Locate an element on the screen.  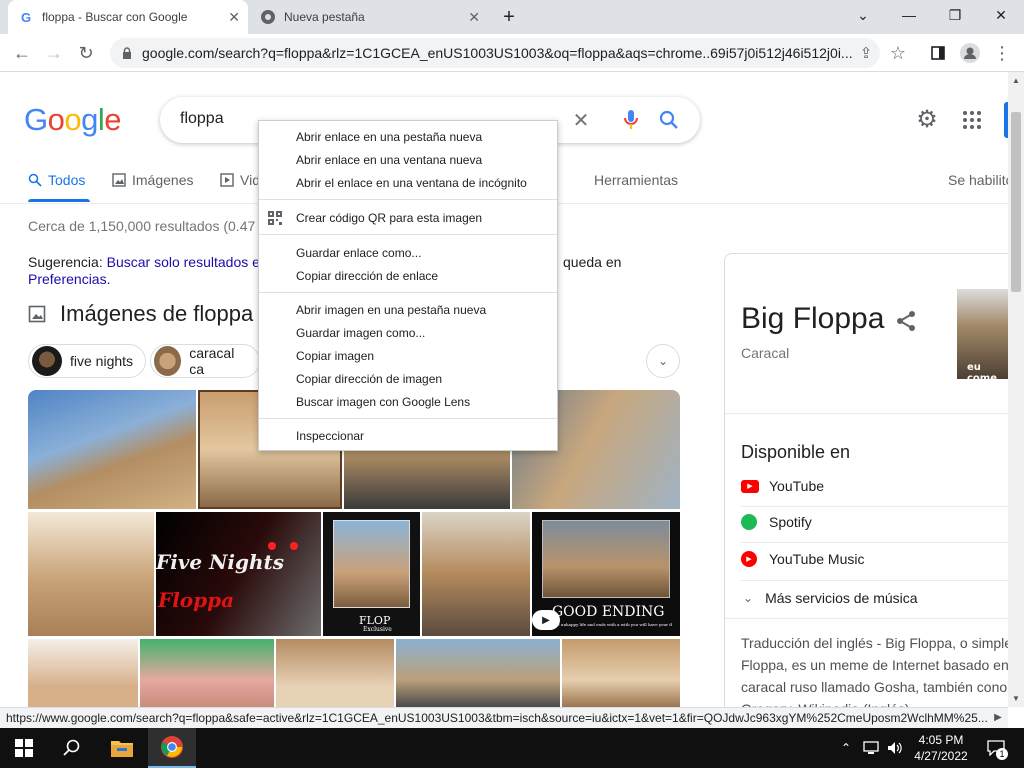
menu-copy-image-address: Copiar dirección de imagen is located at coordinates (408, 379).